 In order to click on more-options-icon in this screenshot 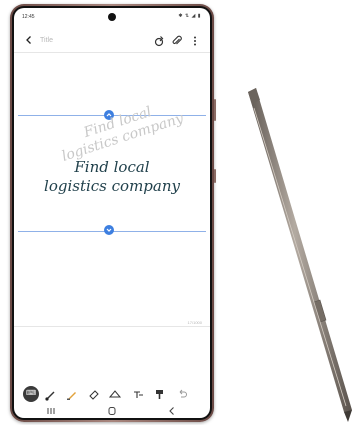, I will do `click(195, 40)`.